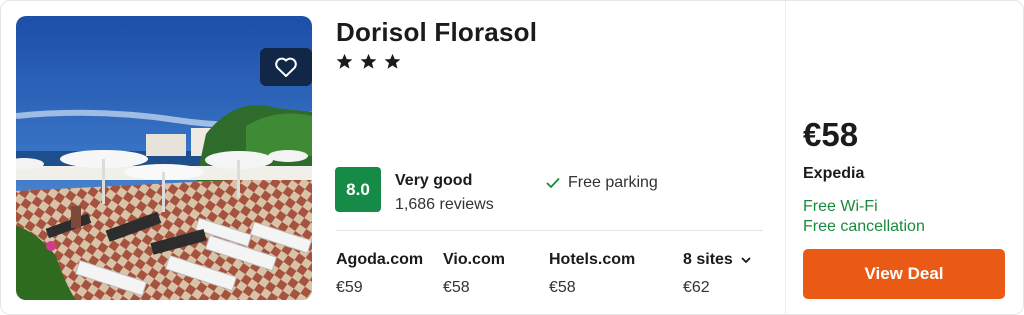  I want to click on review-count: 1,686 reviews, so click(444, 205).